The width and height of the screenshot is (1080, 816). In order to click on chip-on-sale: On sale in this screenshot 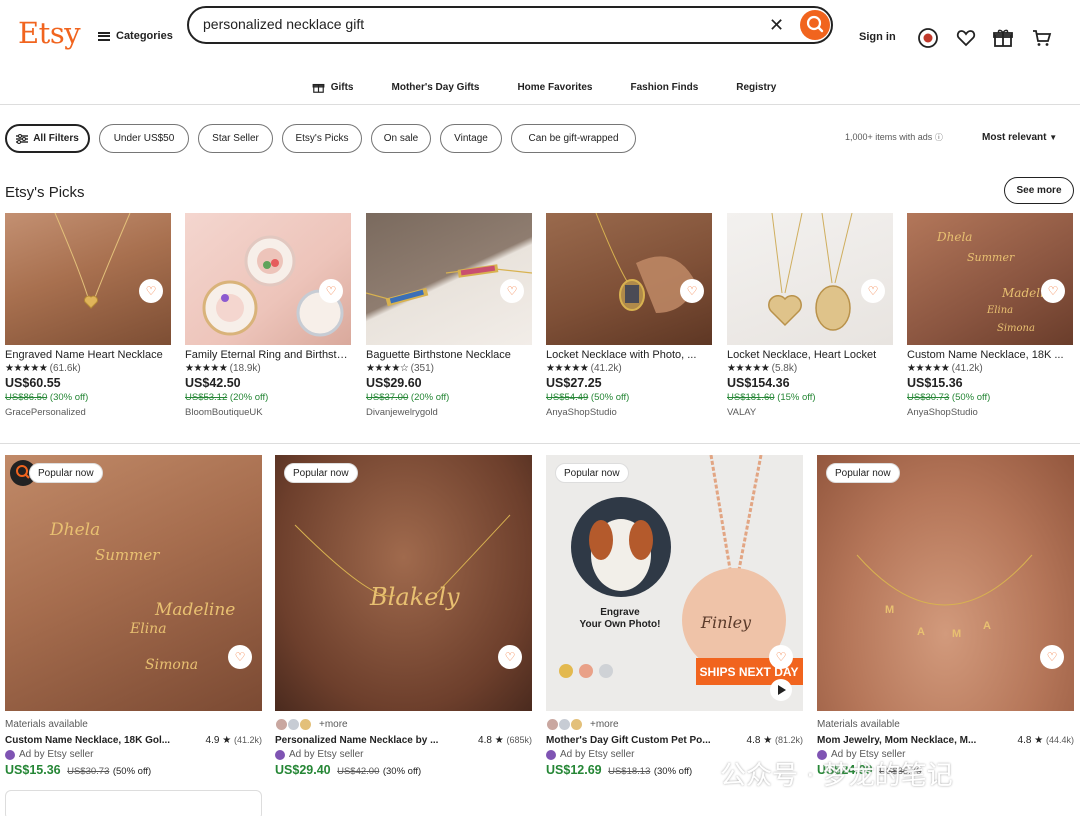, I will do `click(401, 138)`.